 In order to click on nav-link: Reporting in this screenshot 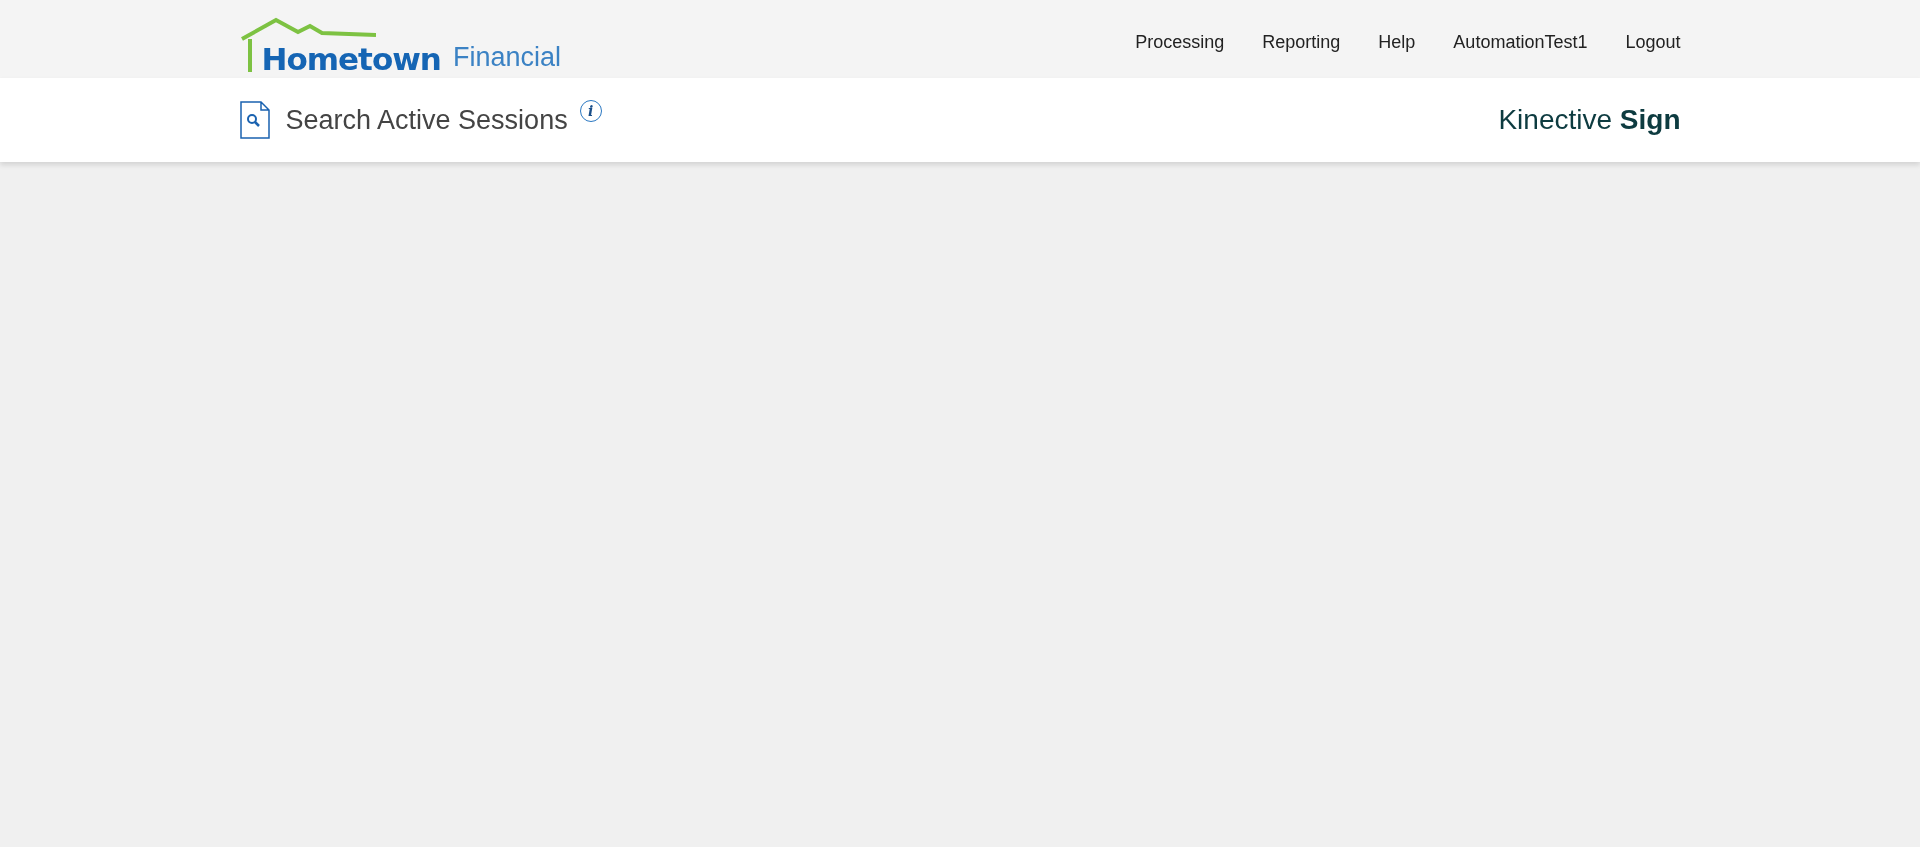, I will do `click(1301, 42)`.